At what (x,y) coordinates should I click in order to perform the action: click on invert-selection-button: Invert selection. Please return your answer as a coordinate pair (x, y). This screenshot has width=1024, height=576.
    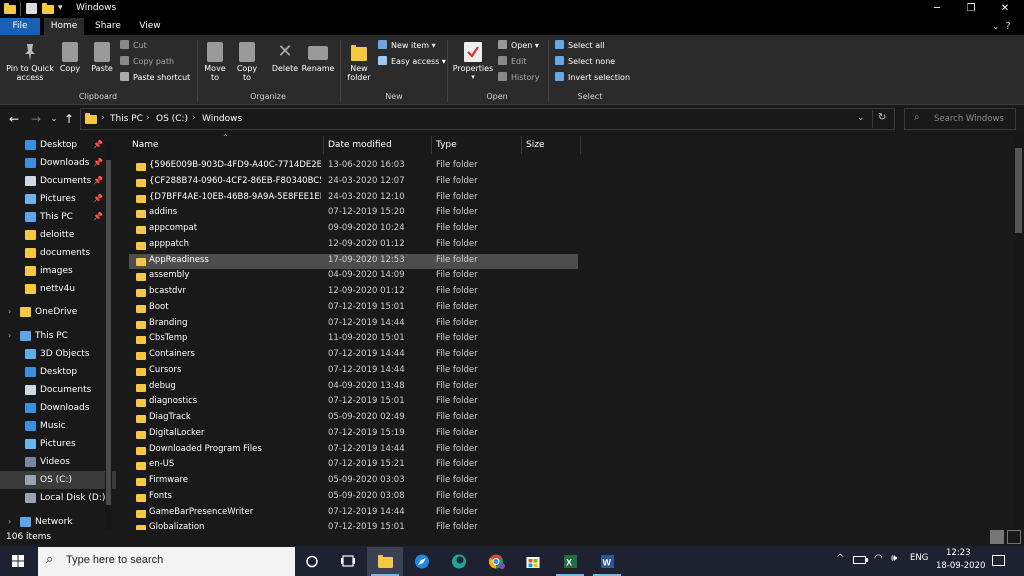
    Looking at the image, I should click on (592, 78).